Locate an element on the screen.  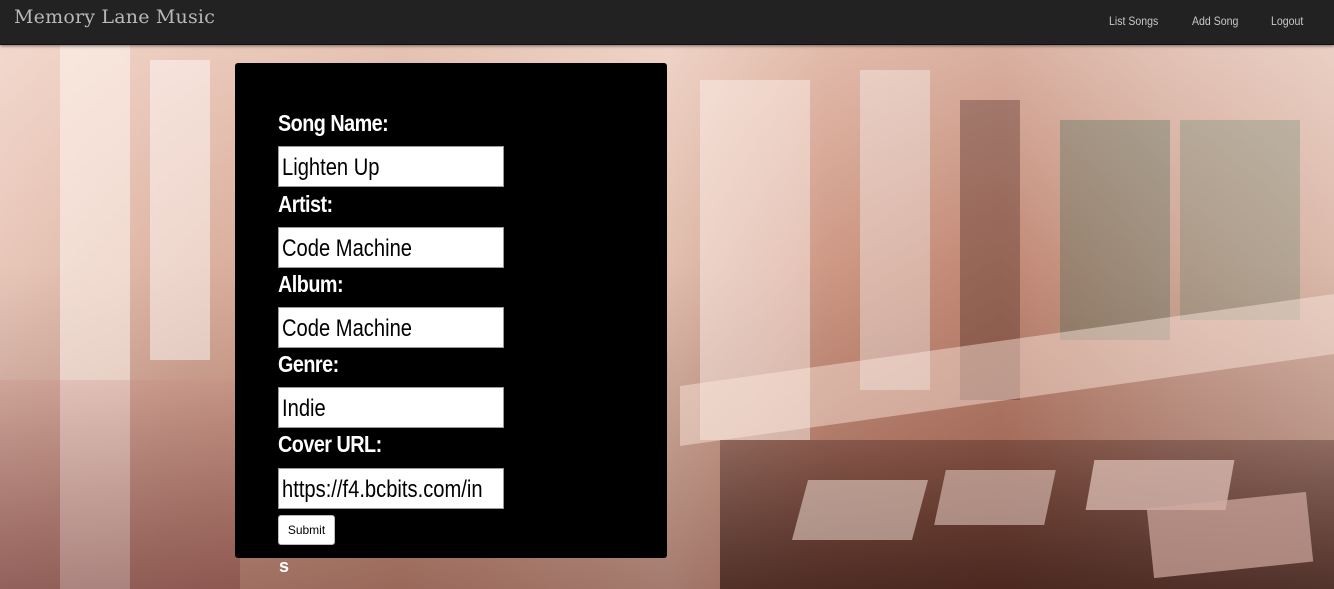
brand-logo-text: Memory Lane Music is located at coordinates (114, 17).